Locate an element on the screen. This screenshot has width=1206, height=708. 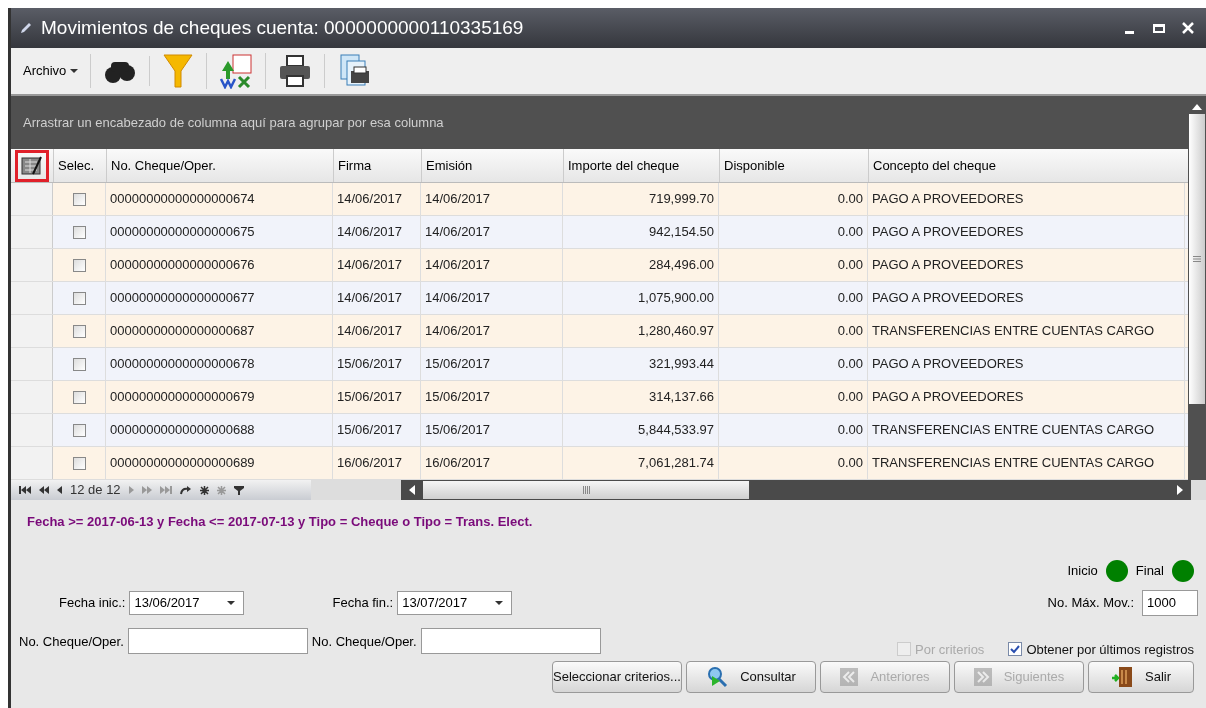
column-header: Importe del cheque is located at coordinates (641, 165).